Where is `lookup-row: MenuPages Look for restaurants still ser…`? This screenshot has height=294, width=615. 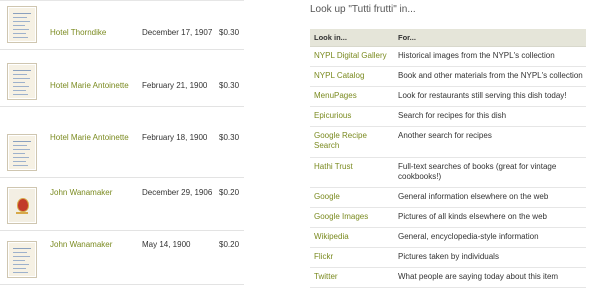 lookup-row: MenuPages Look for restaurants still ser… is located at coordinates (448, 97).